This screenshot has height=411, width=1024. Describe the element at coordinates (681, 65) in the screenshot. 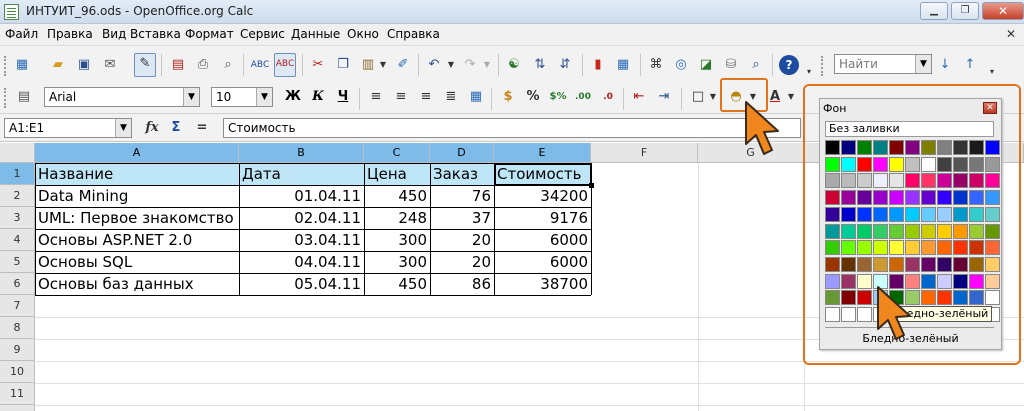

I see `navigator-icon: ◎` at that location.